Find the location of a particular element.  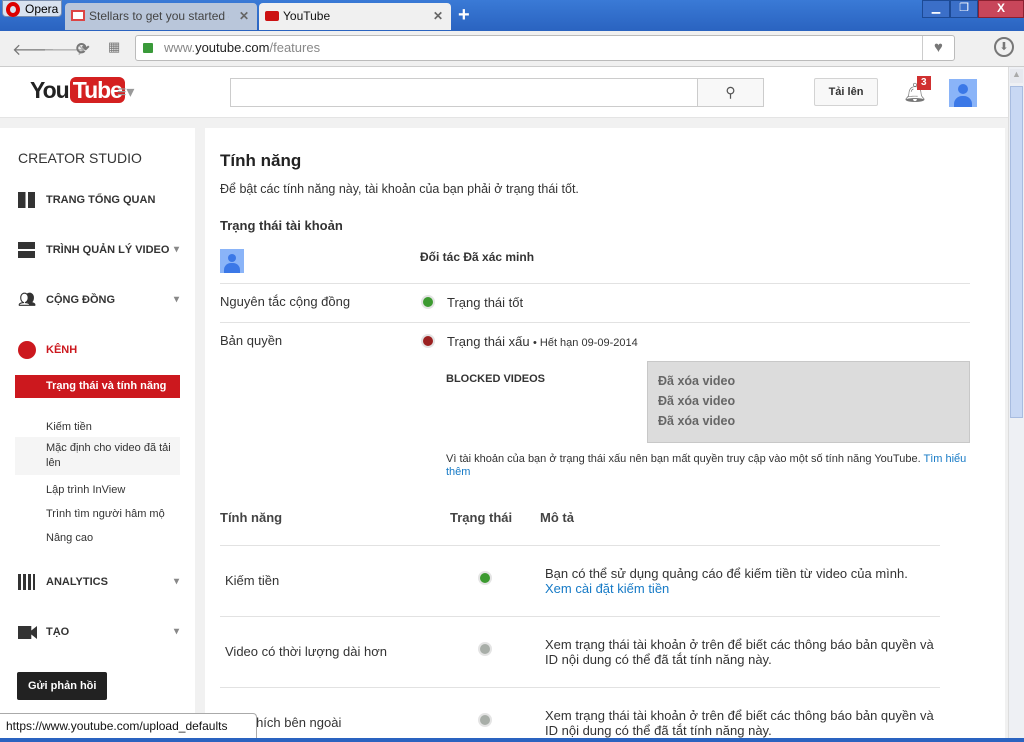

url-domain: youtube.com is located at coordinates (232, 47).